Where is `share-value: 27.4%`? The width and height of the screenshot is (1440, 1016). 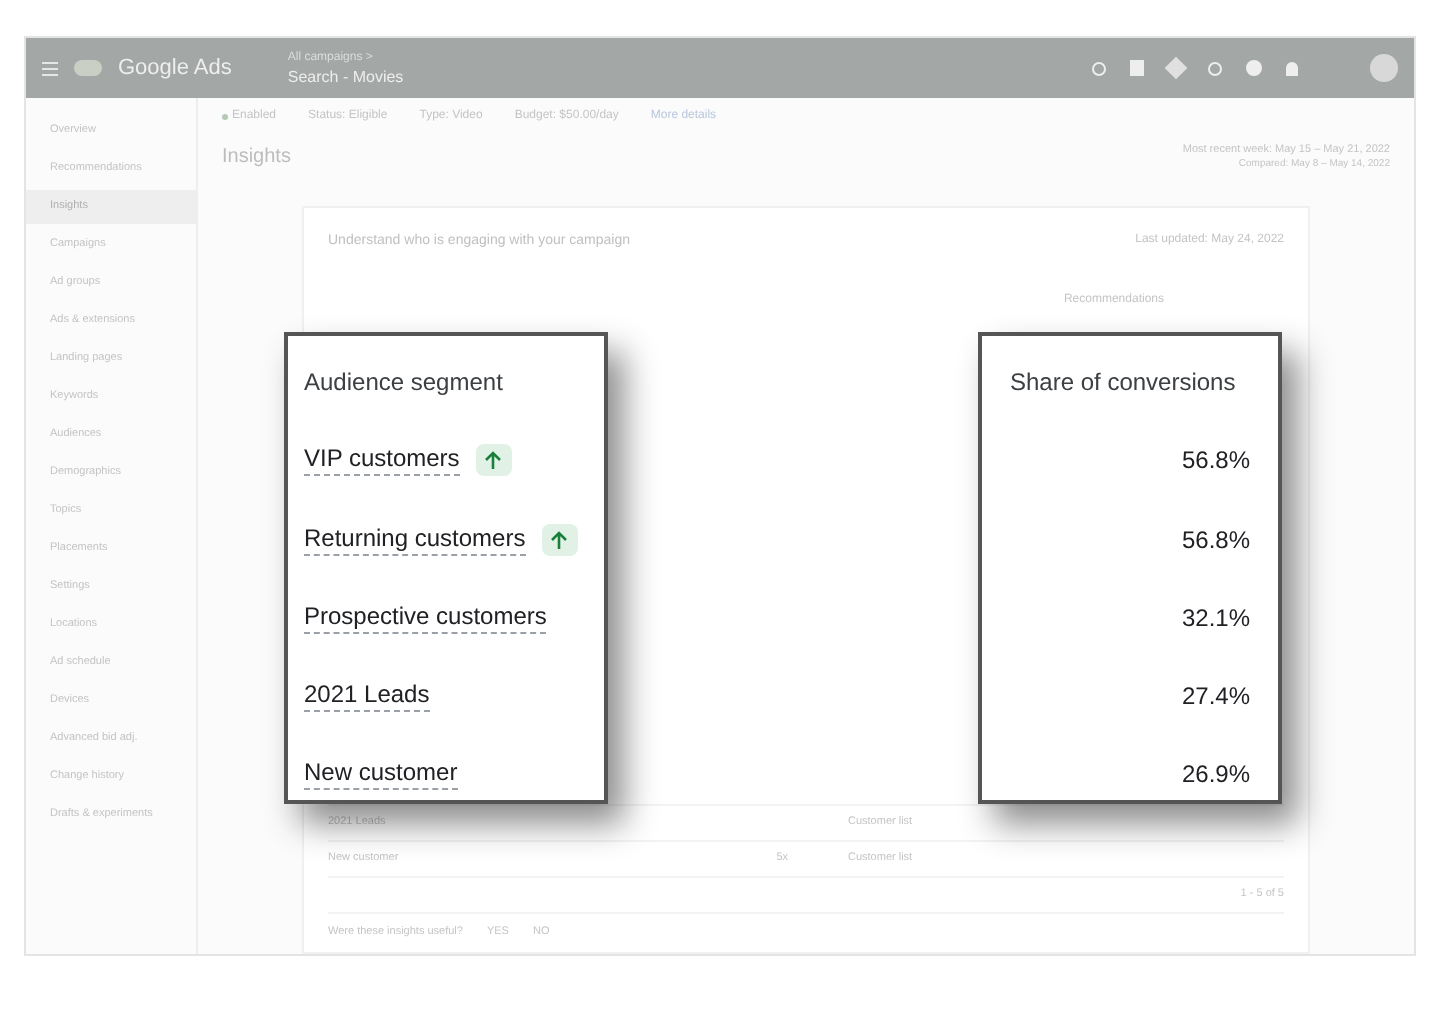
share-value: 27.4% is located at coordinates (1215, 697).